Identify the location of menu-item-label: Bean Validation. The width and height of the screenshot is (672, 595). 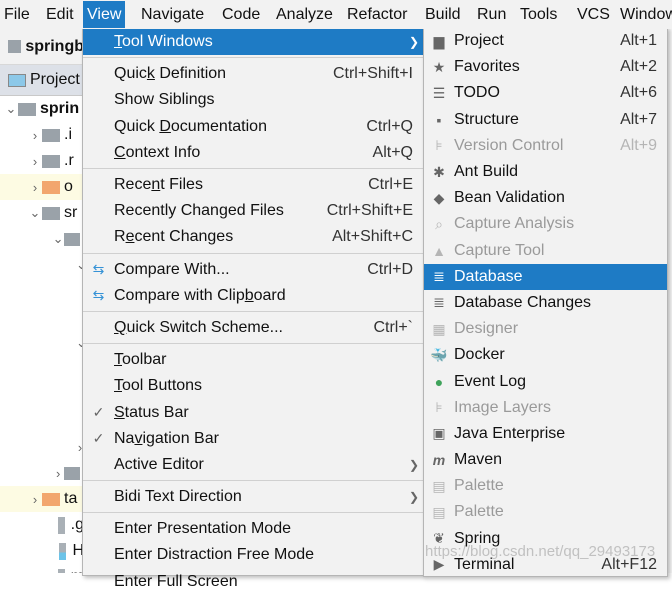
(509, 198).